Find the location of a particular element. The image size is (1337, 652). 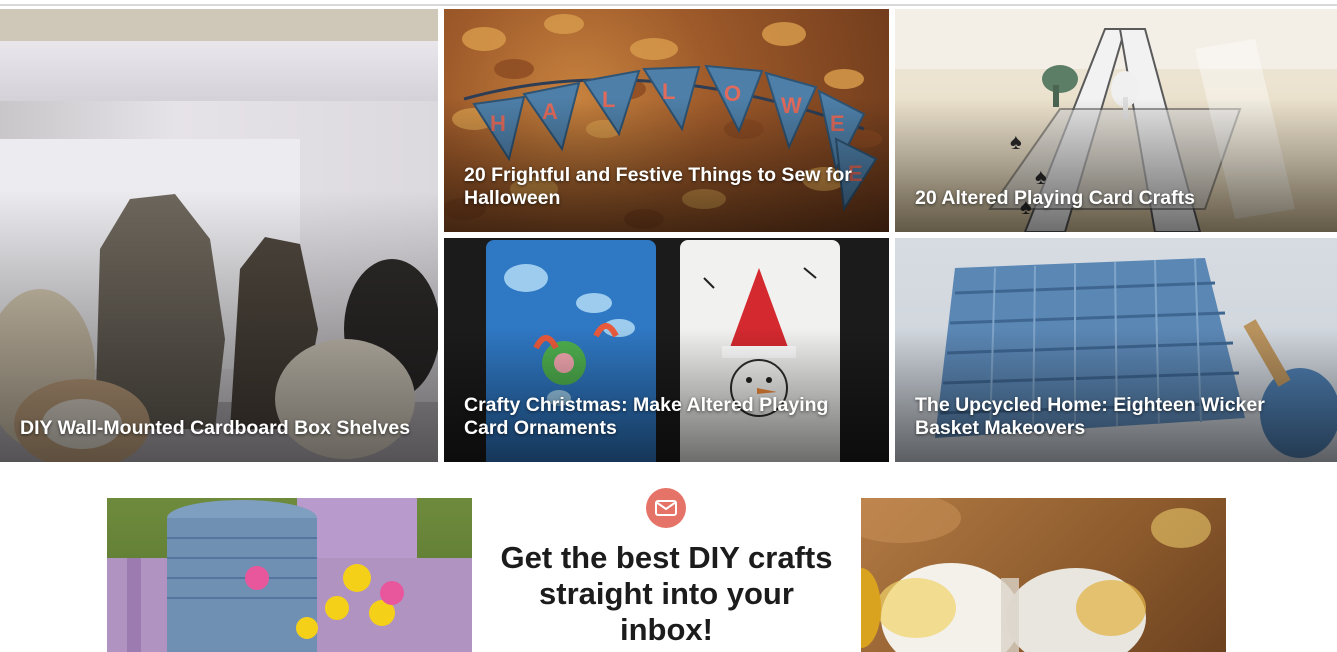

promo-image-basket-flowers is located at coordinates (289, 575).